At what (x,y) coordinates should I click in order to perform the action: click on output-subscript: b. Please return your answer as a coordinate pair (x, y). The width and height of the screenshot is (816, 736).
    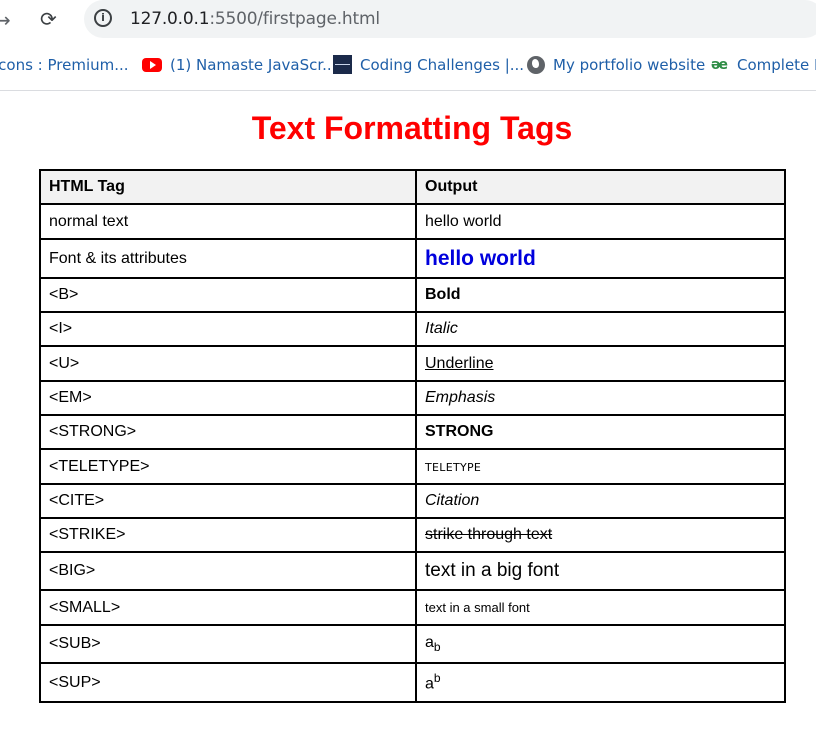
    Looking at the image, I should click on (437, 647).